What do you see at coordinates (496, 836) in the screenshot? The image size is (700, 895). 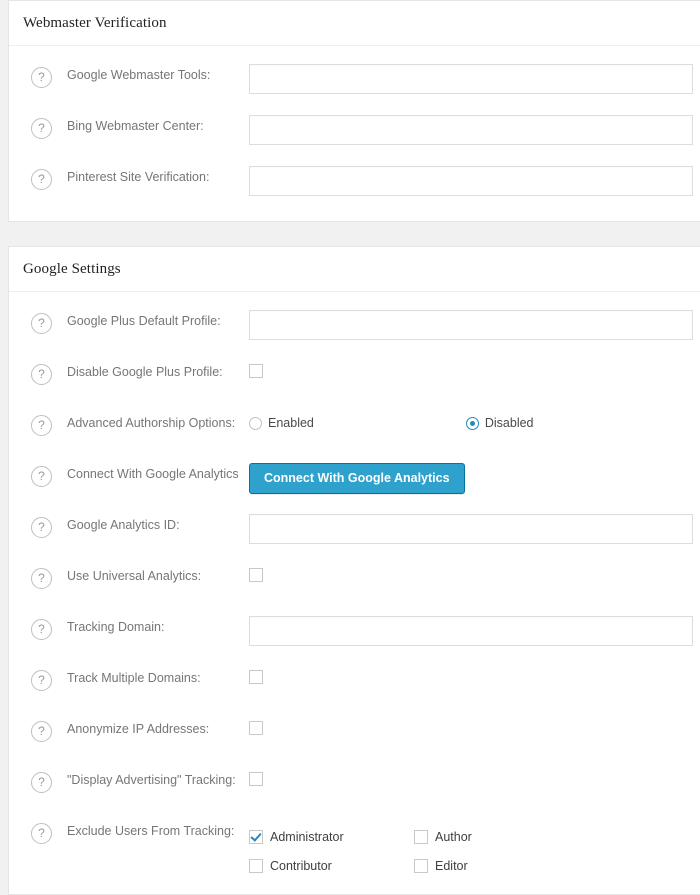 I see `role-item-author: Author` at bounding box center [496, 836].